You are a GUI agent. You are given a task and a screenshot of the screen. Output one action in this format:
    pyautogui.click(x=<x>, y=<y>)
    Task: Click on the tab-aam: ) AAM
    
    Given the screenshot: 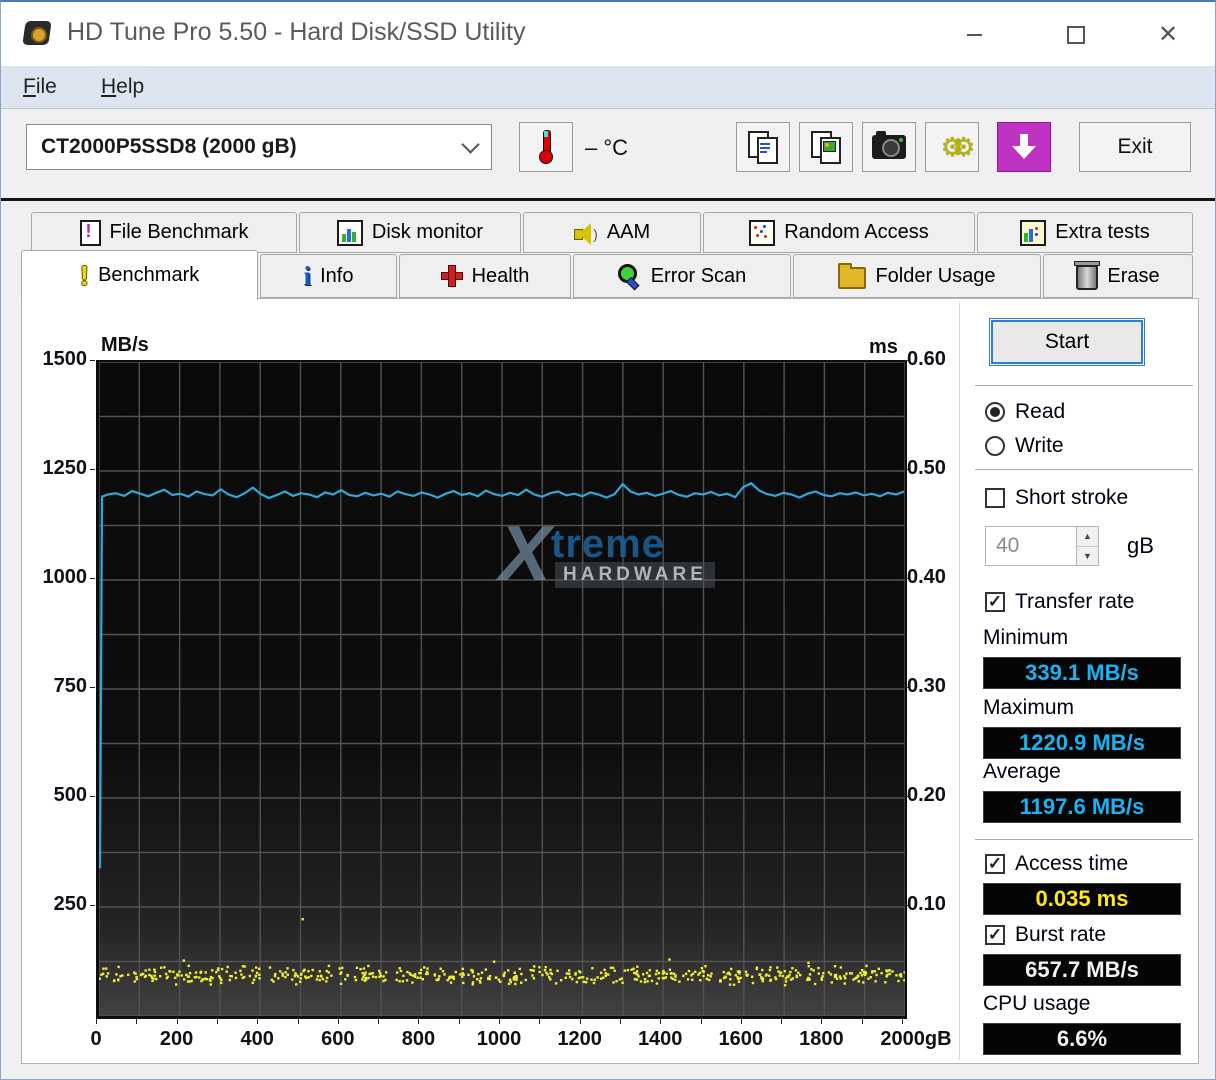 What is the action you would take?
    pyautogui.click(x=612, y=232)
    